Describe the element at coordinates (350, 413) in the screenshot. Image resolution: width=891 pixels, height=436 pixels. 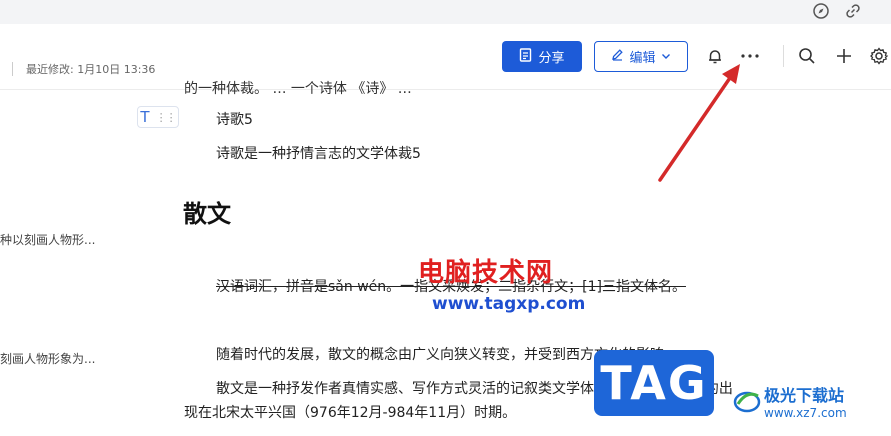
I see `paragraph: 现在北宋太平兴国（976年12月-984年11月）时期。` at that location.